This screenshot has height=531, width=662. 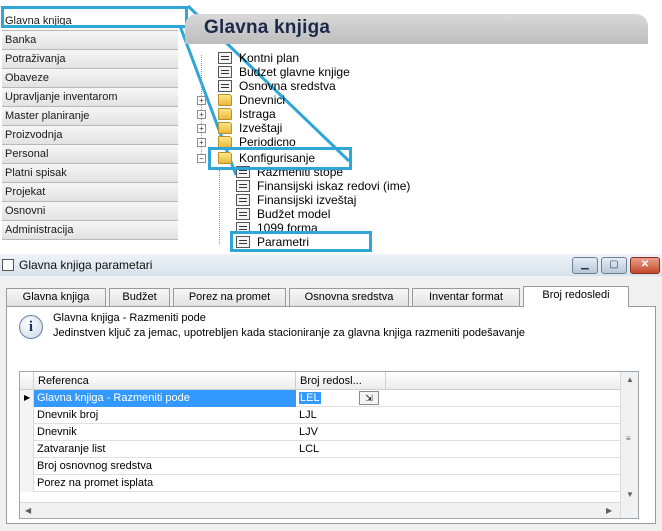 What do you see at coordinates (320, 510) in the screenshot?
I see `horizontal-scrollbar: ◀ ▶` at bounding box center [320, 510].